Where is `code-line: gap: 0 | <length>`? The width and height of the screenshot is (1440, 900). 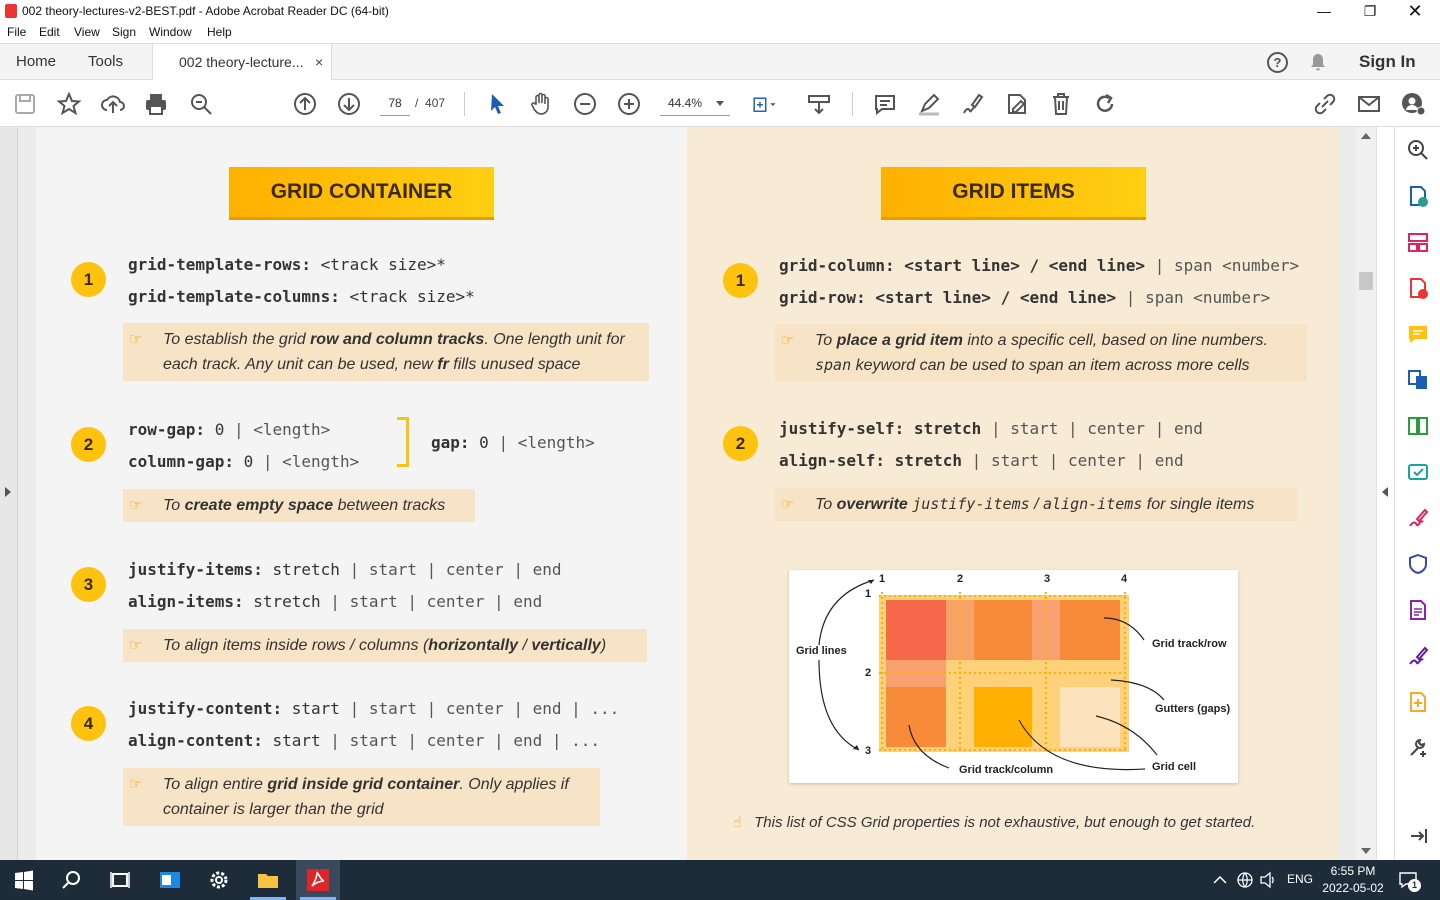
code-line: gap: 0 | <length> is located at coordinates (513, 442).